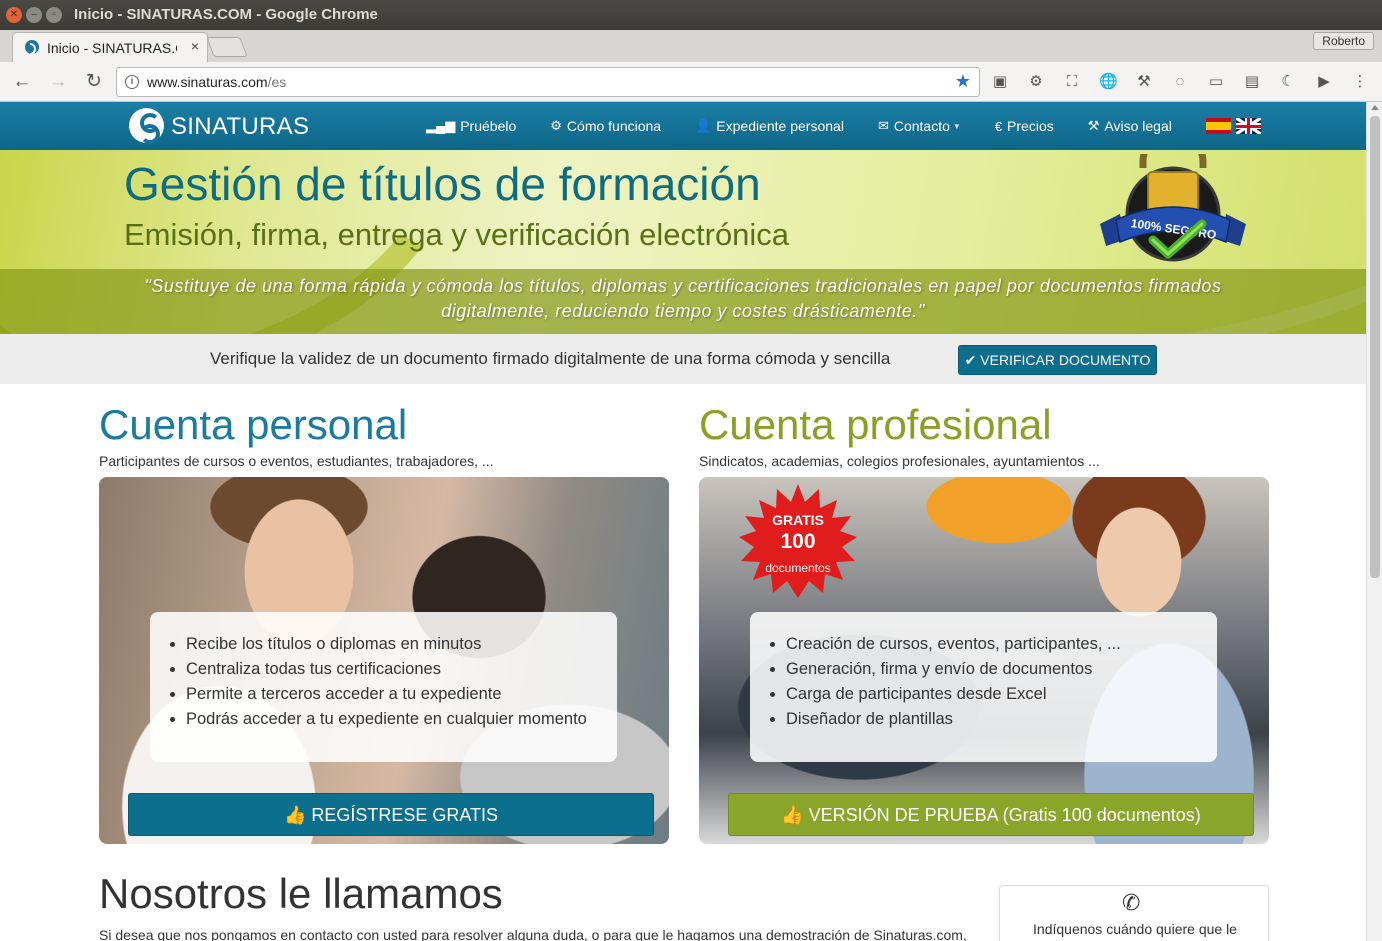 The width and height of the screenshot is (1382, 941). I want to click on nav-pruebelo: ▂▄▆ Pruébelo, so click(471, 126).